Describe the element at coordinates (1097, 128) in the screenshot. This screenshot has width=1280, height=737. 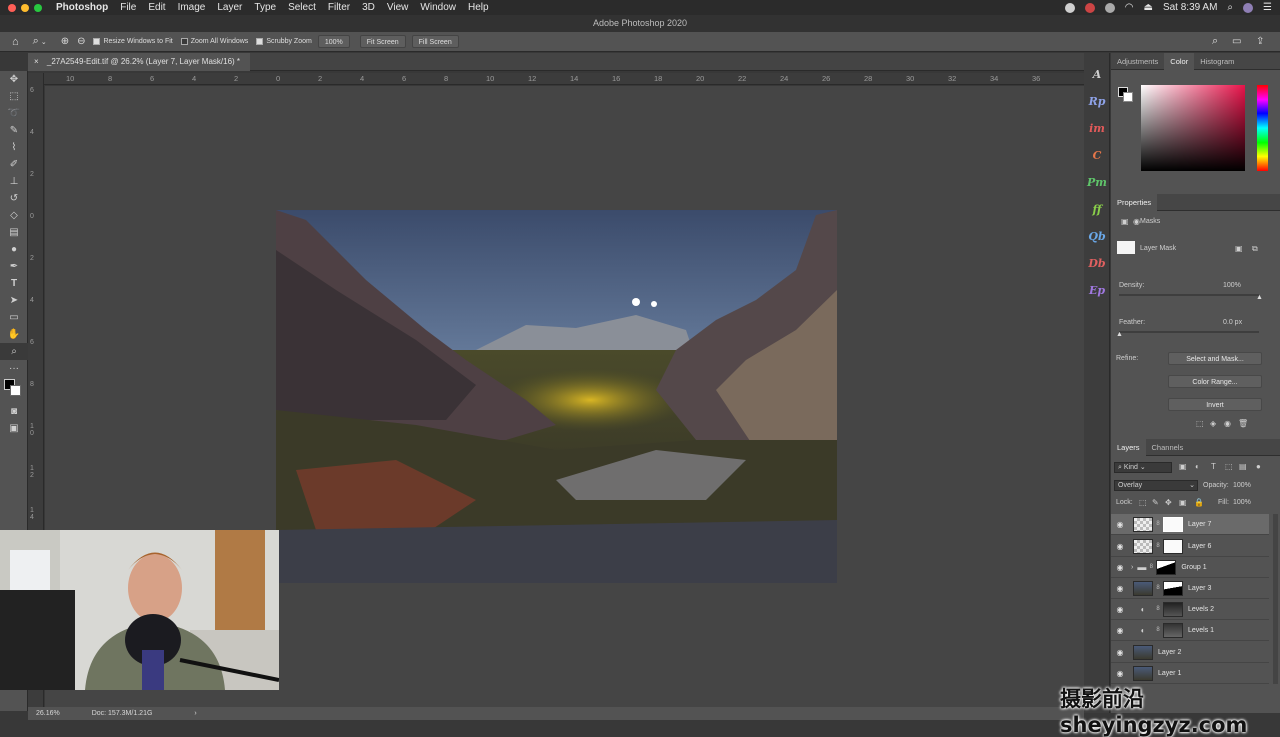
I see `plugin-im-icon: im` at that location.